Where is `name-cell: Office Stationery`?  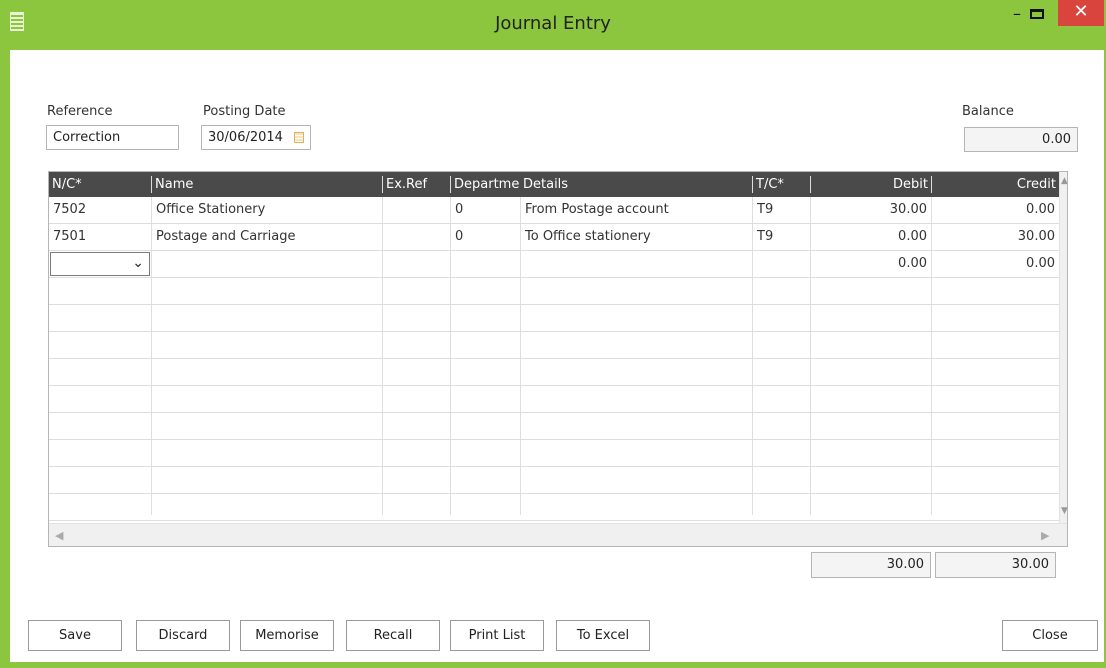
name-cell: Office Stationery is located at coordinates (267, 210).